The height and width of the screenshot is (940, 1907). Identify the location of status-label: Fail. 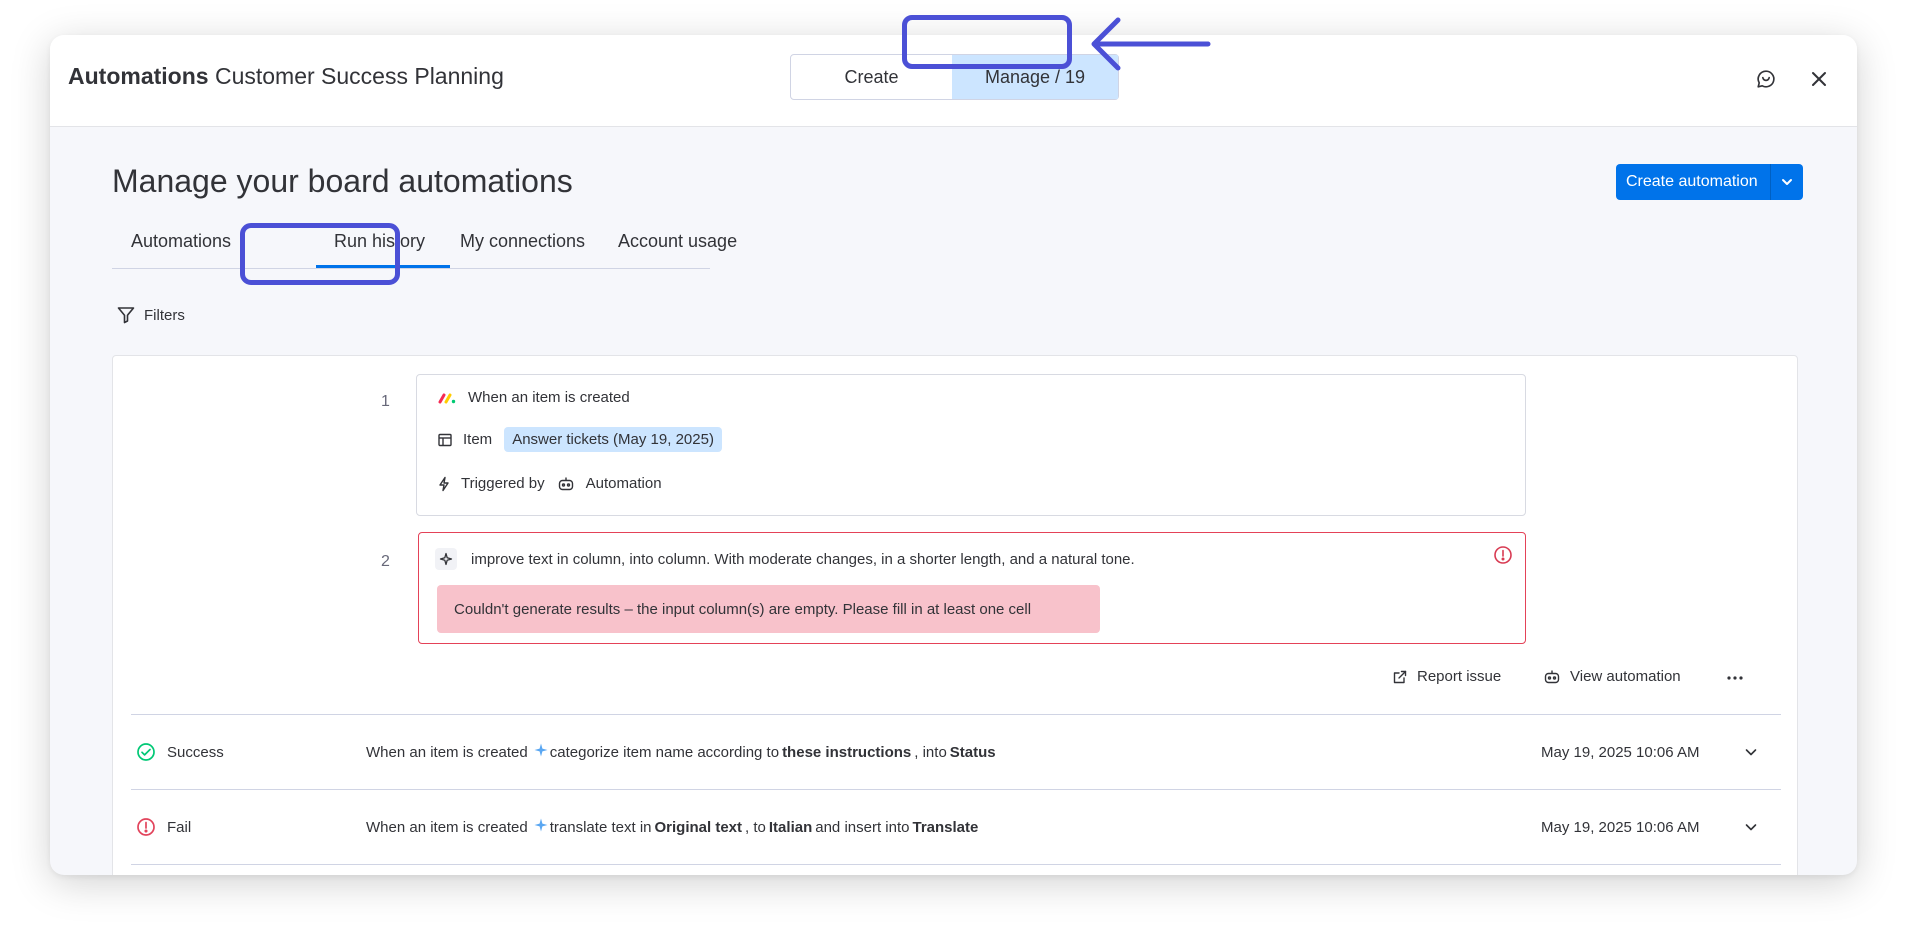
(179, 827).